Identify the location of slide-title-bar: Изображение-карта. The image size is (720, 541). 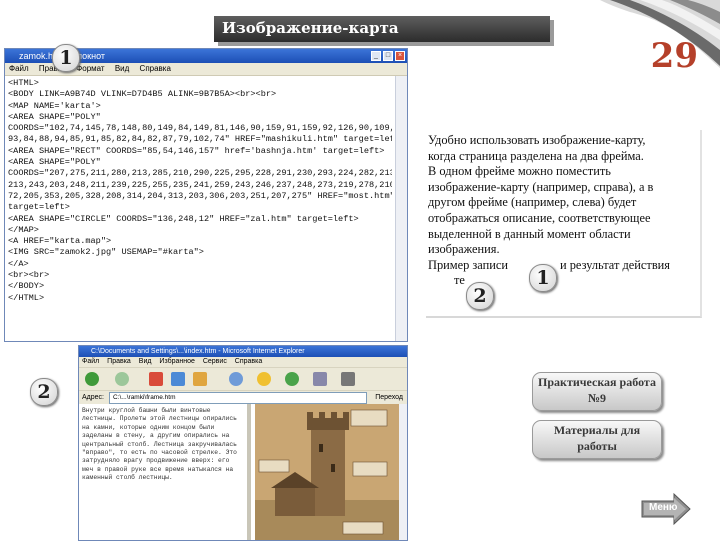
(382, 29).